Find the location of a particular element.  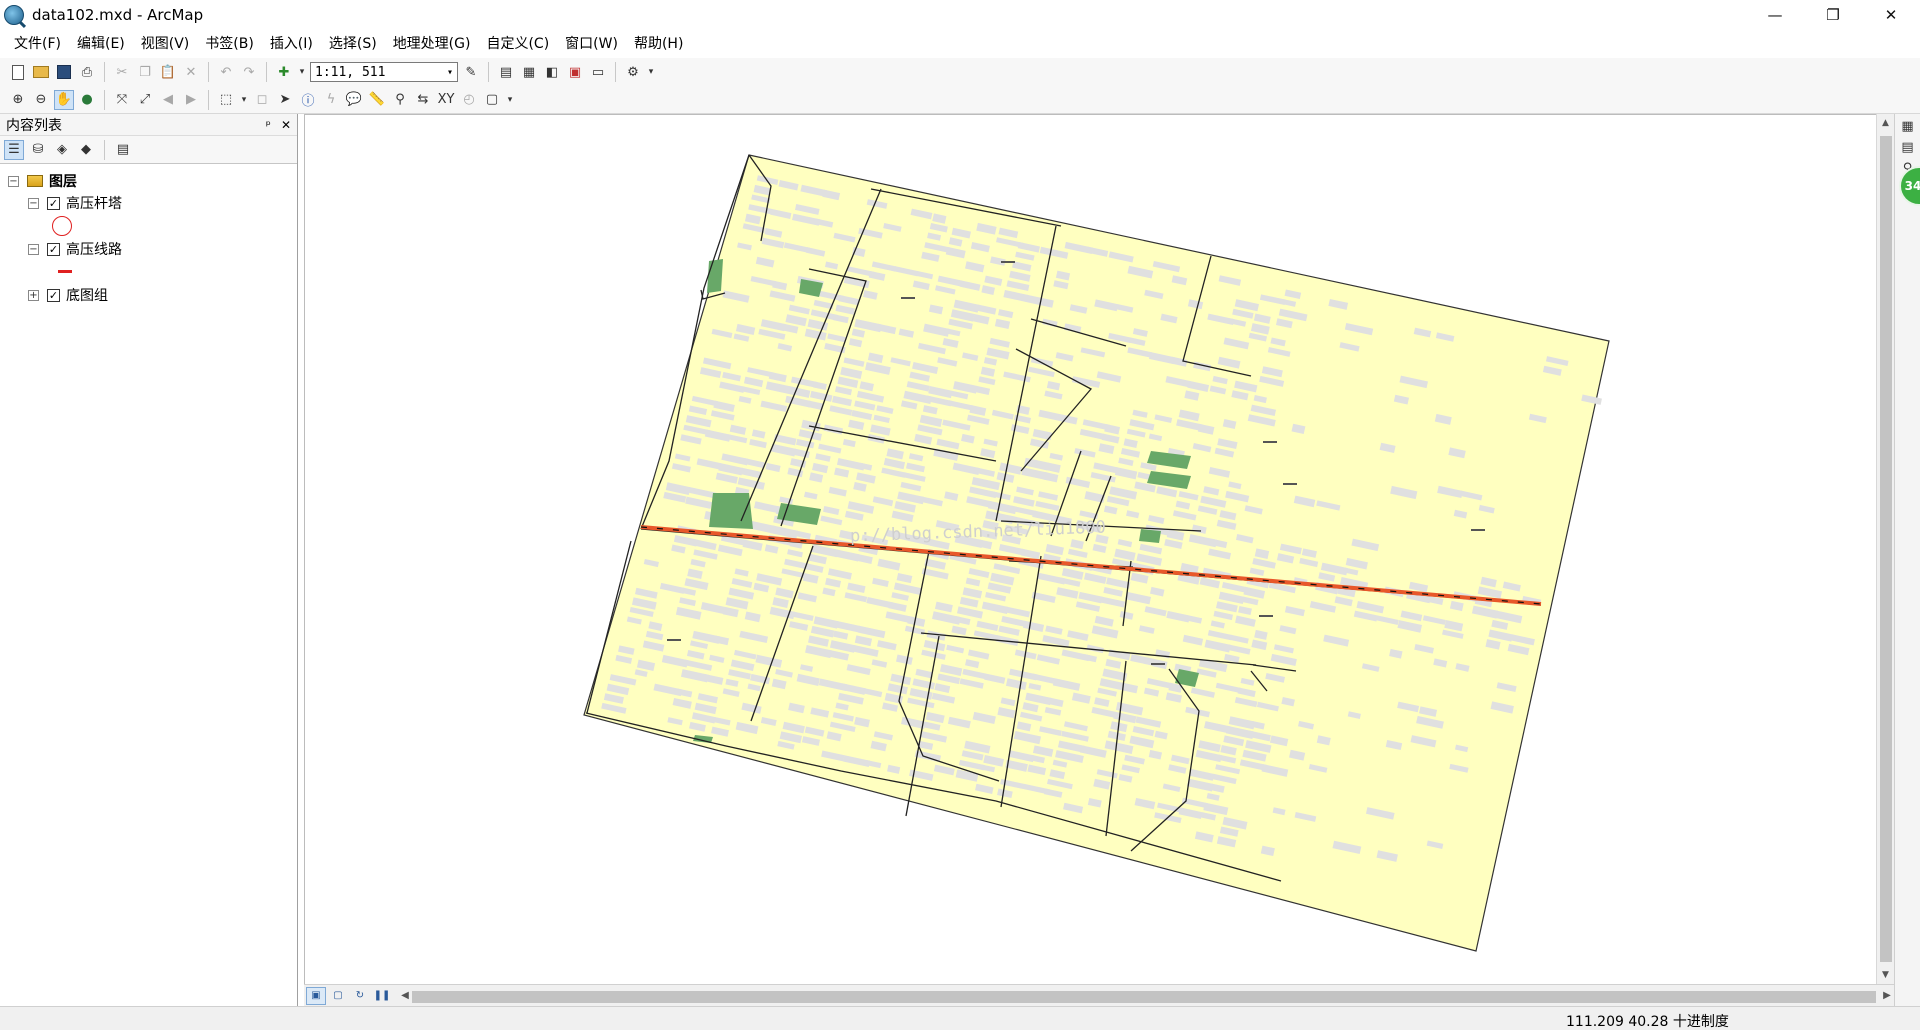

tree-row-root: − 图层 is located at coordinates (148, 181).